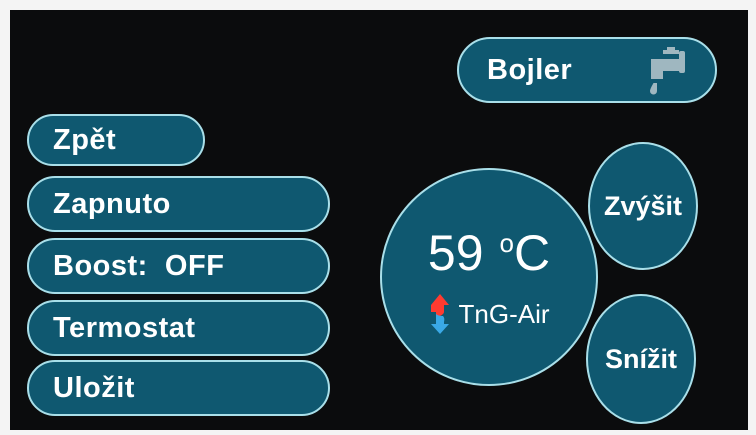 The image size is (756, 435). Describe the element at coordinates (506, 243) in the screenshot. I see `degree-symbol: o` at that location.